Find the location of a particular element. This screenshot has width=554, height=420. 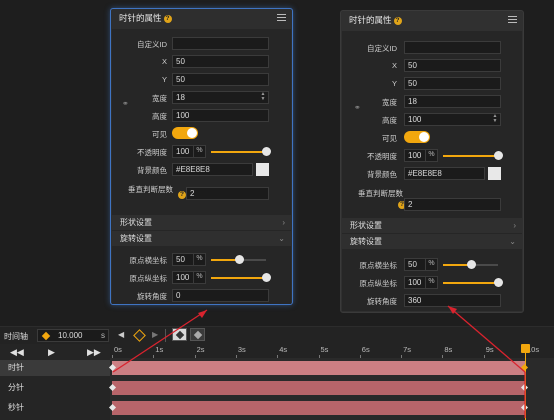

hit-layer-label: 垂直判断层数 is located at coordinates (150, 189).